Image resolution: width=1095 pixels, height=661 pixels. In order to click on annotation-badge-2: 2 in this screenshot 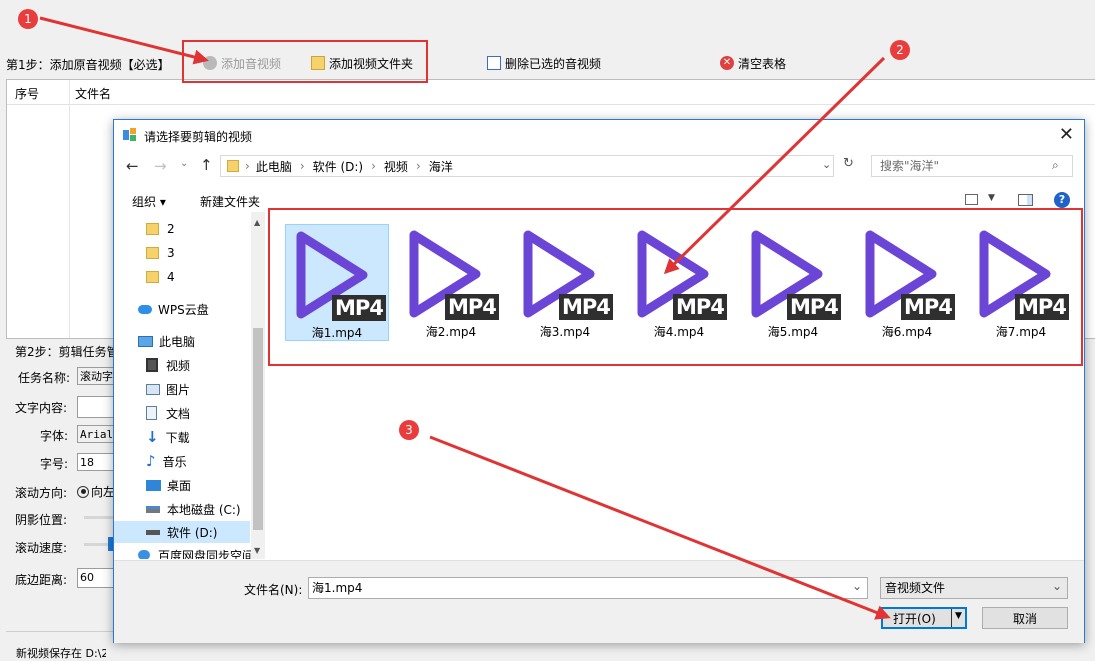, I will do `click(900, 50)`.